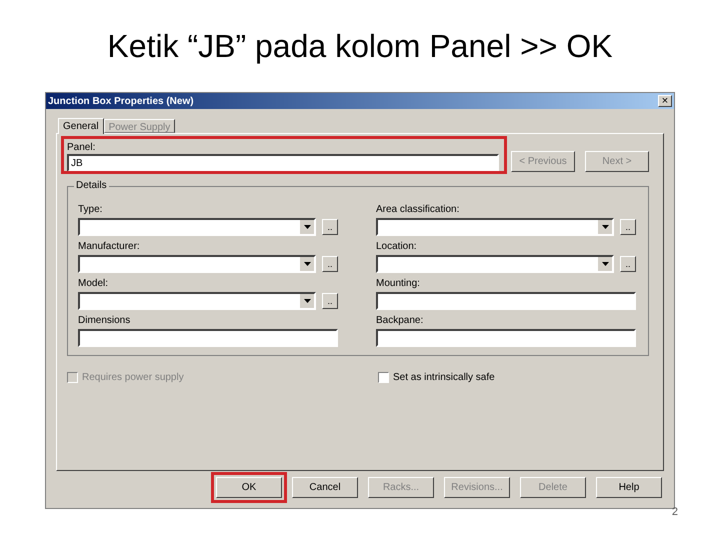 The image size is (720, 540). What do you see at coordinates (418, 210) in the screenshot?
I see `field-label: Area classification:` at bounding box center [418, 210].